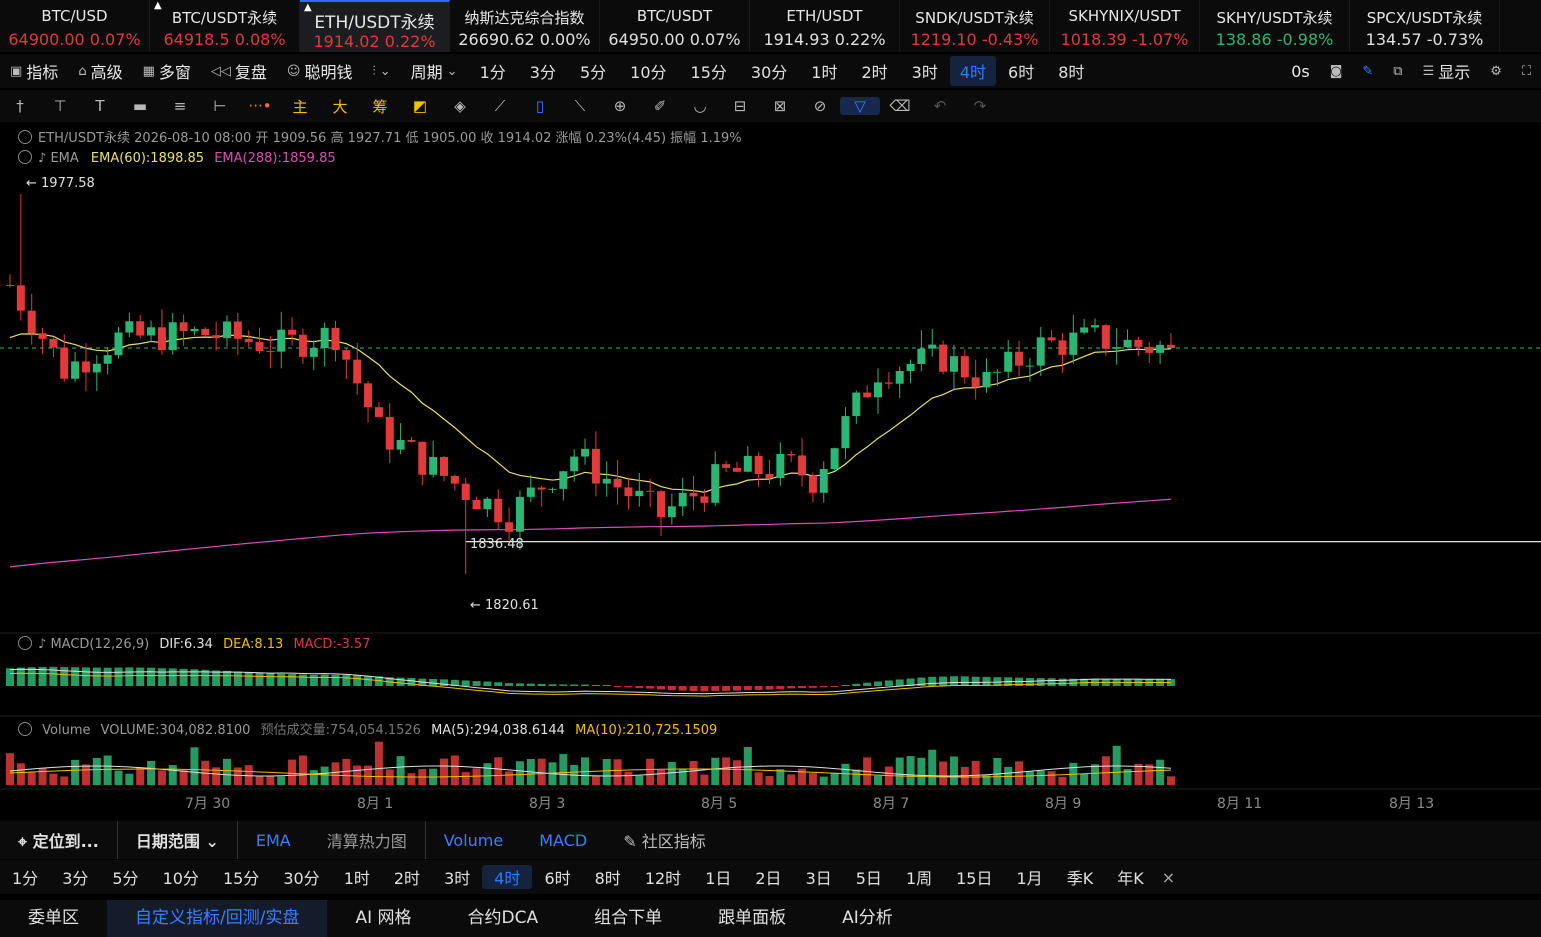  I want to click on zero-s-label: 0s, so click(1300, 71).